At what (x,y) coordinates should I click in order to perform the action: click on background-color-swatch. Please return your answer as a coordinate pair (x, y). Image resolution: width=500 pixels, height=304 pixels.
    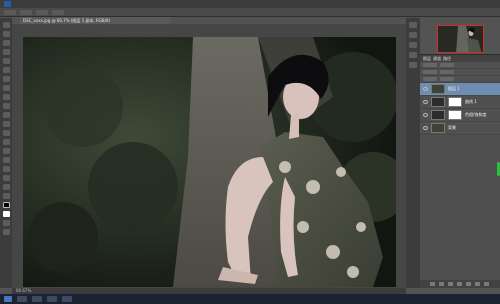
    Looking at the image, I should click on (6, 214).